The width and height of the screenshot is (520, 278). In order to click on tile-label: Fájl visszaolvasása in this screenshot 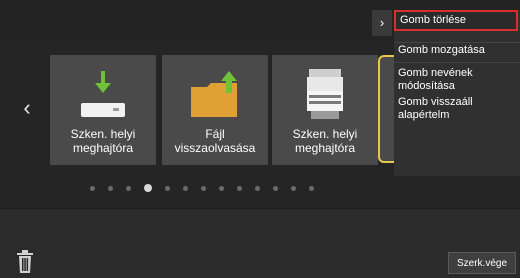, I will do `click(215, 141)`.